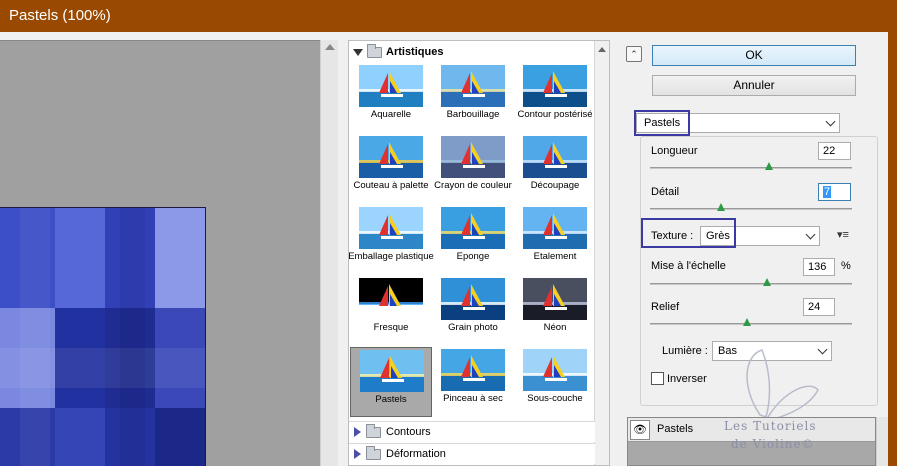  Describe the element at coordinates (819, 267) in the screenshot. I see `echelle-input: 136` at that location.